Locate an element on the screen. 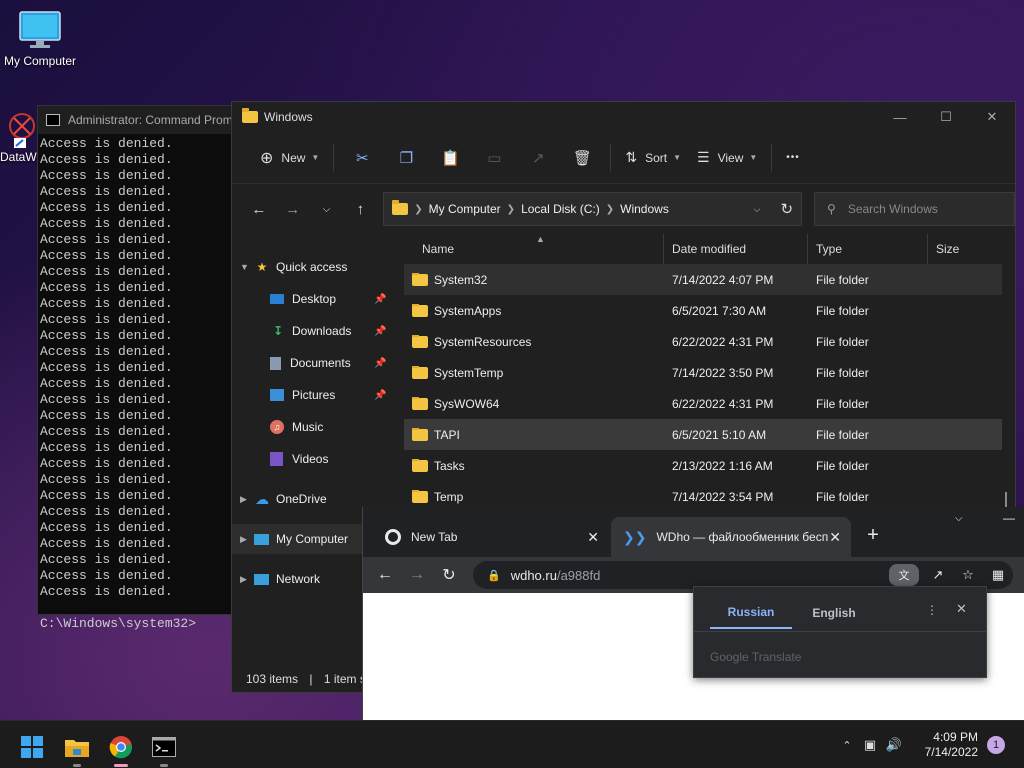 The image size is (1024, 768). omnibox: 🔒 wdho.ru/a988fd 文 ↗ ☆ ▦ is located at coordinates (743, 575).